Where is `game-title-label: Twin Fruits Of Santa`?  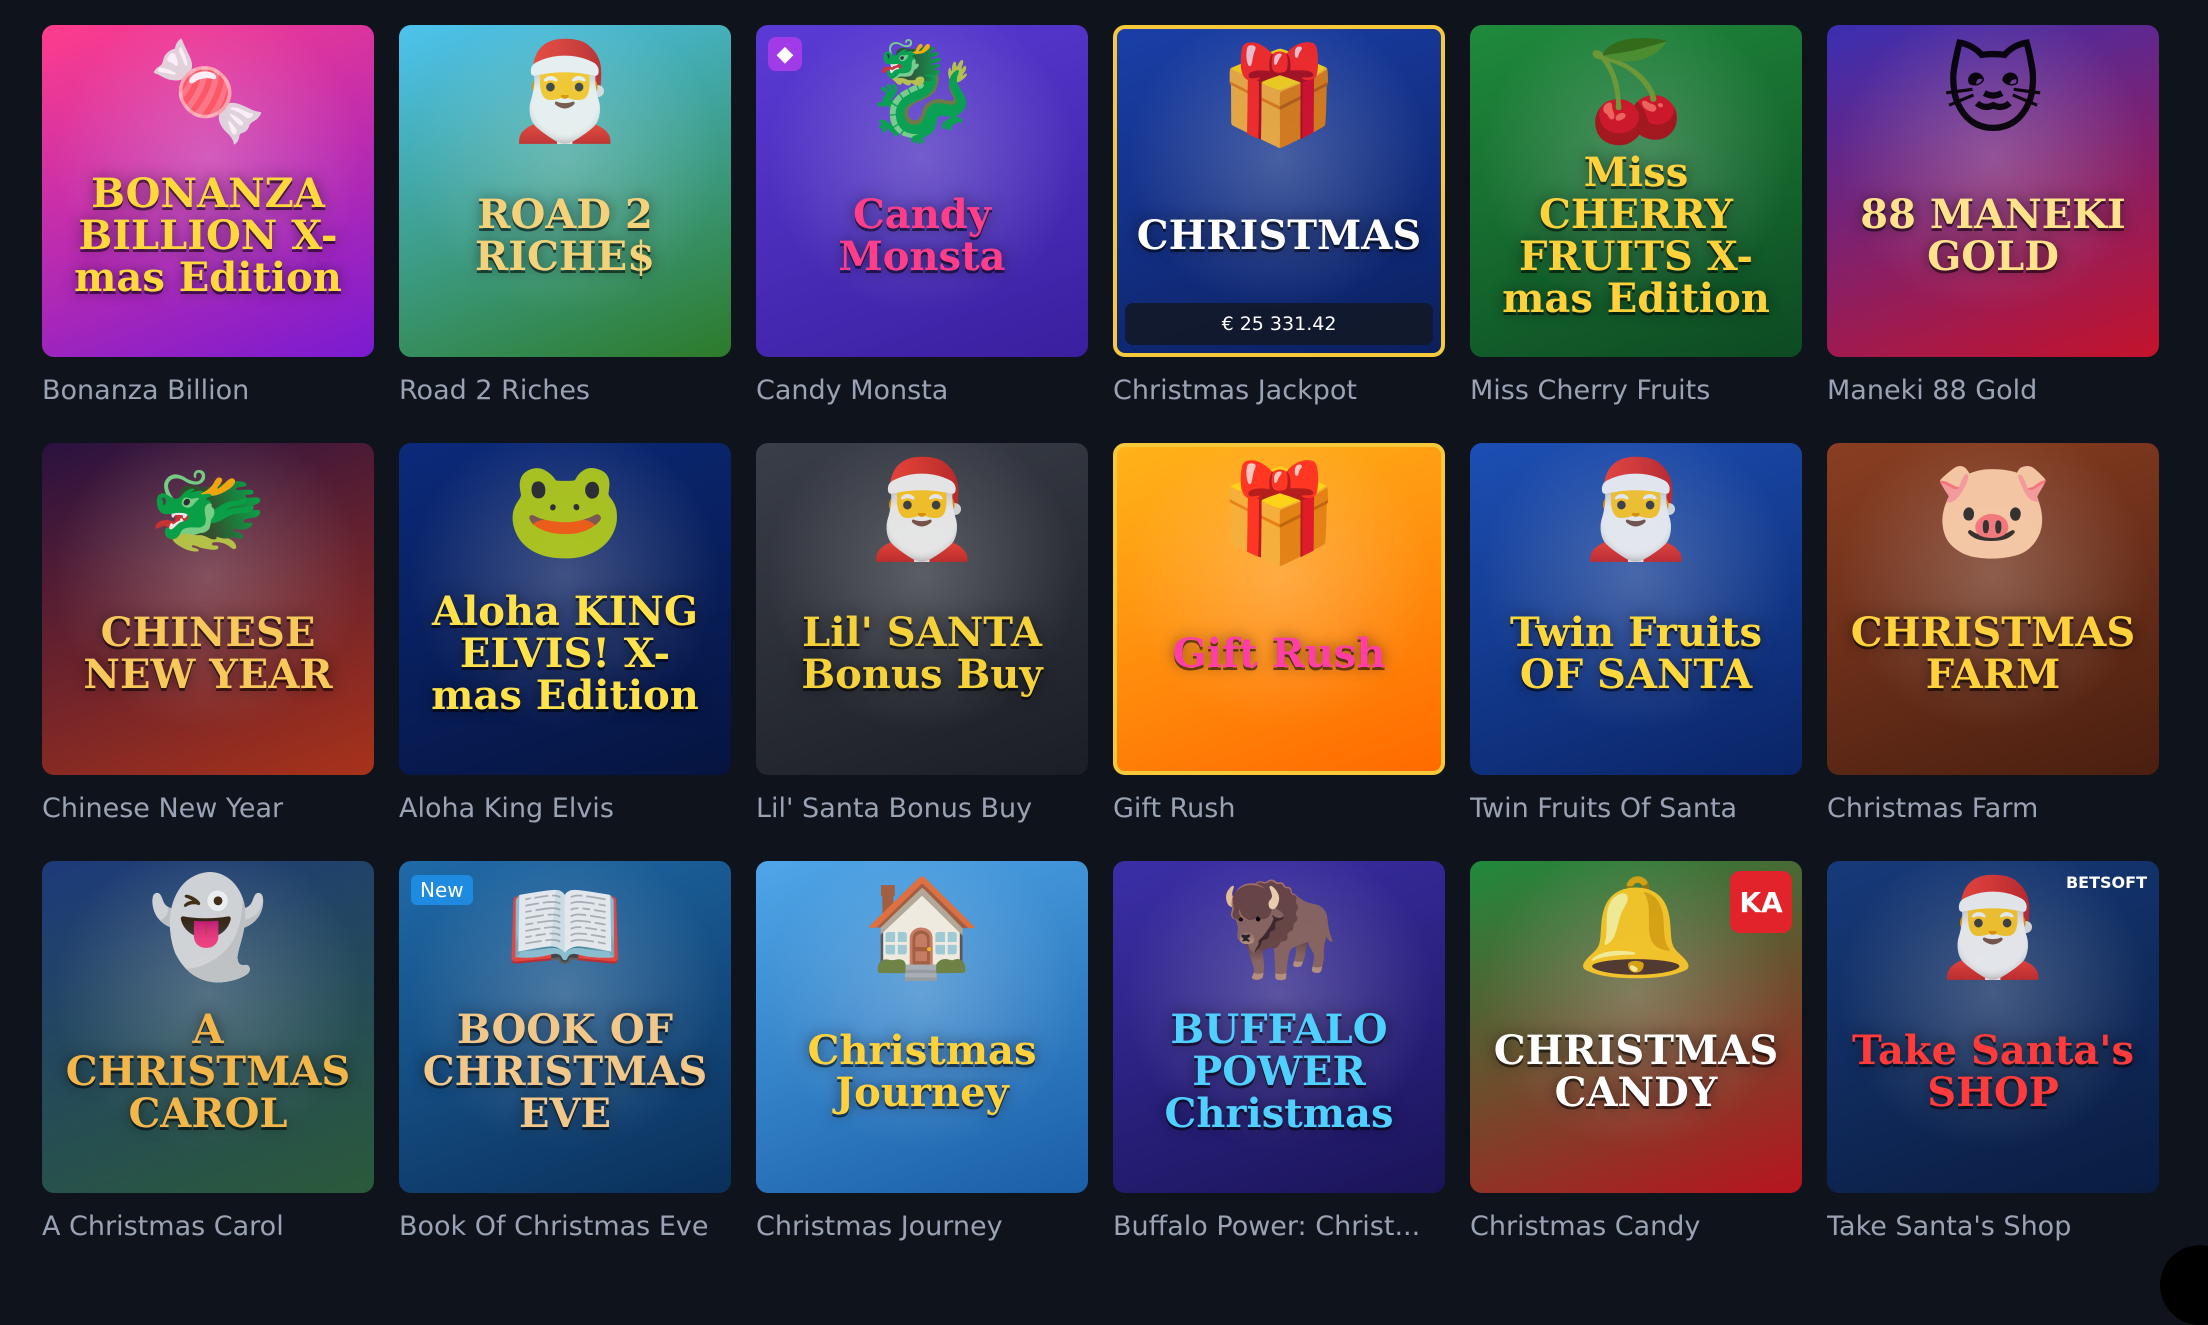
game-title-label: Twin Fruits Of Santa is located at coordinates (1636, 811).